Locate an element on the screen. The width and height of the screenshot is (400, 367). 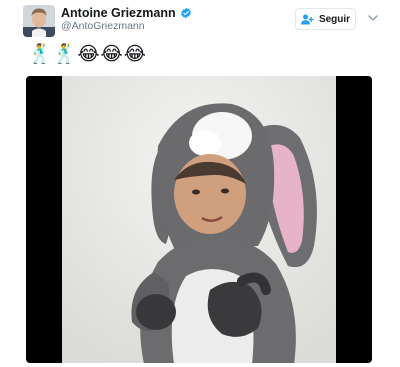
follow-button: Seguir is located at coordinates (325, 19).